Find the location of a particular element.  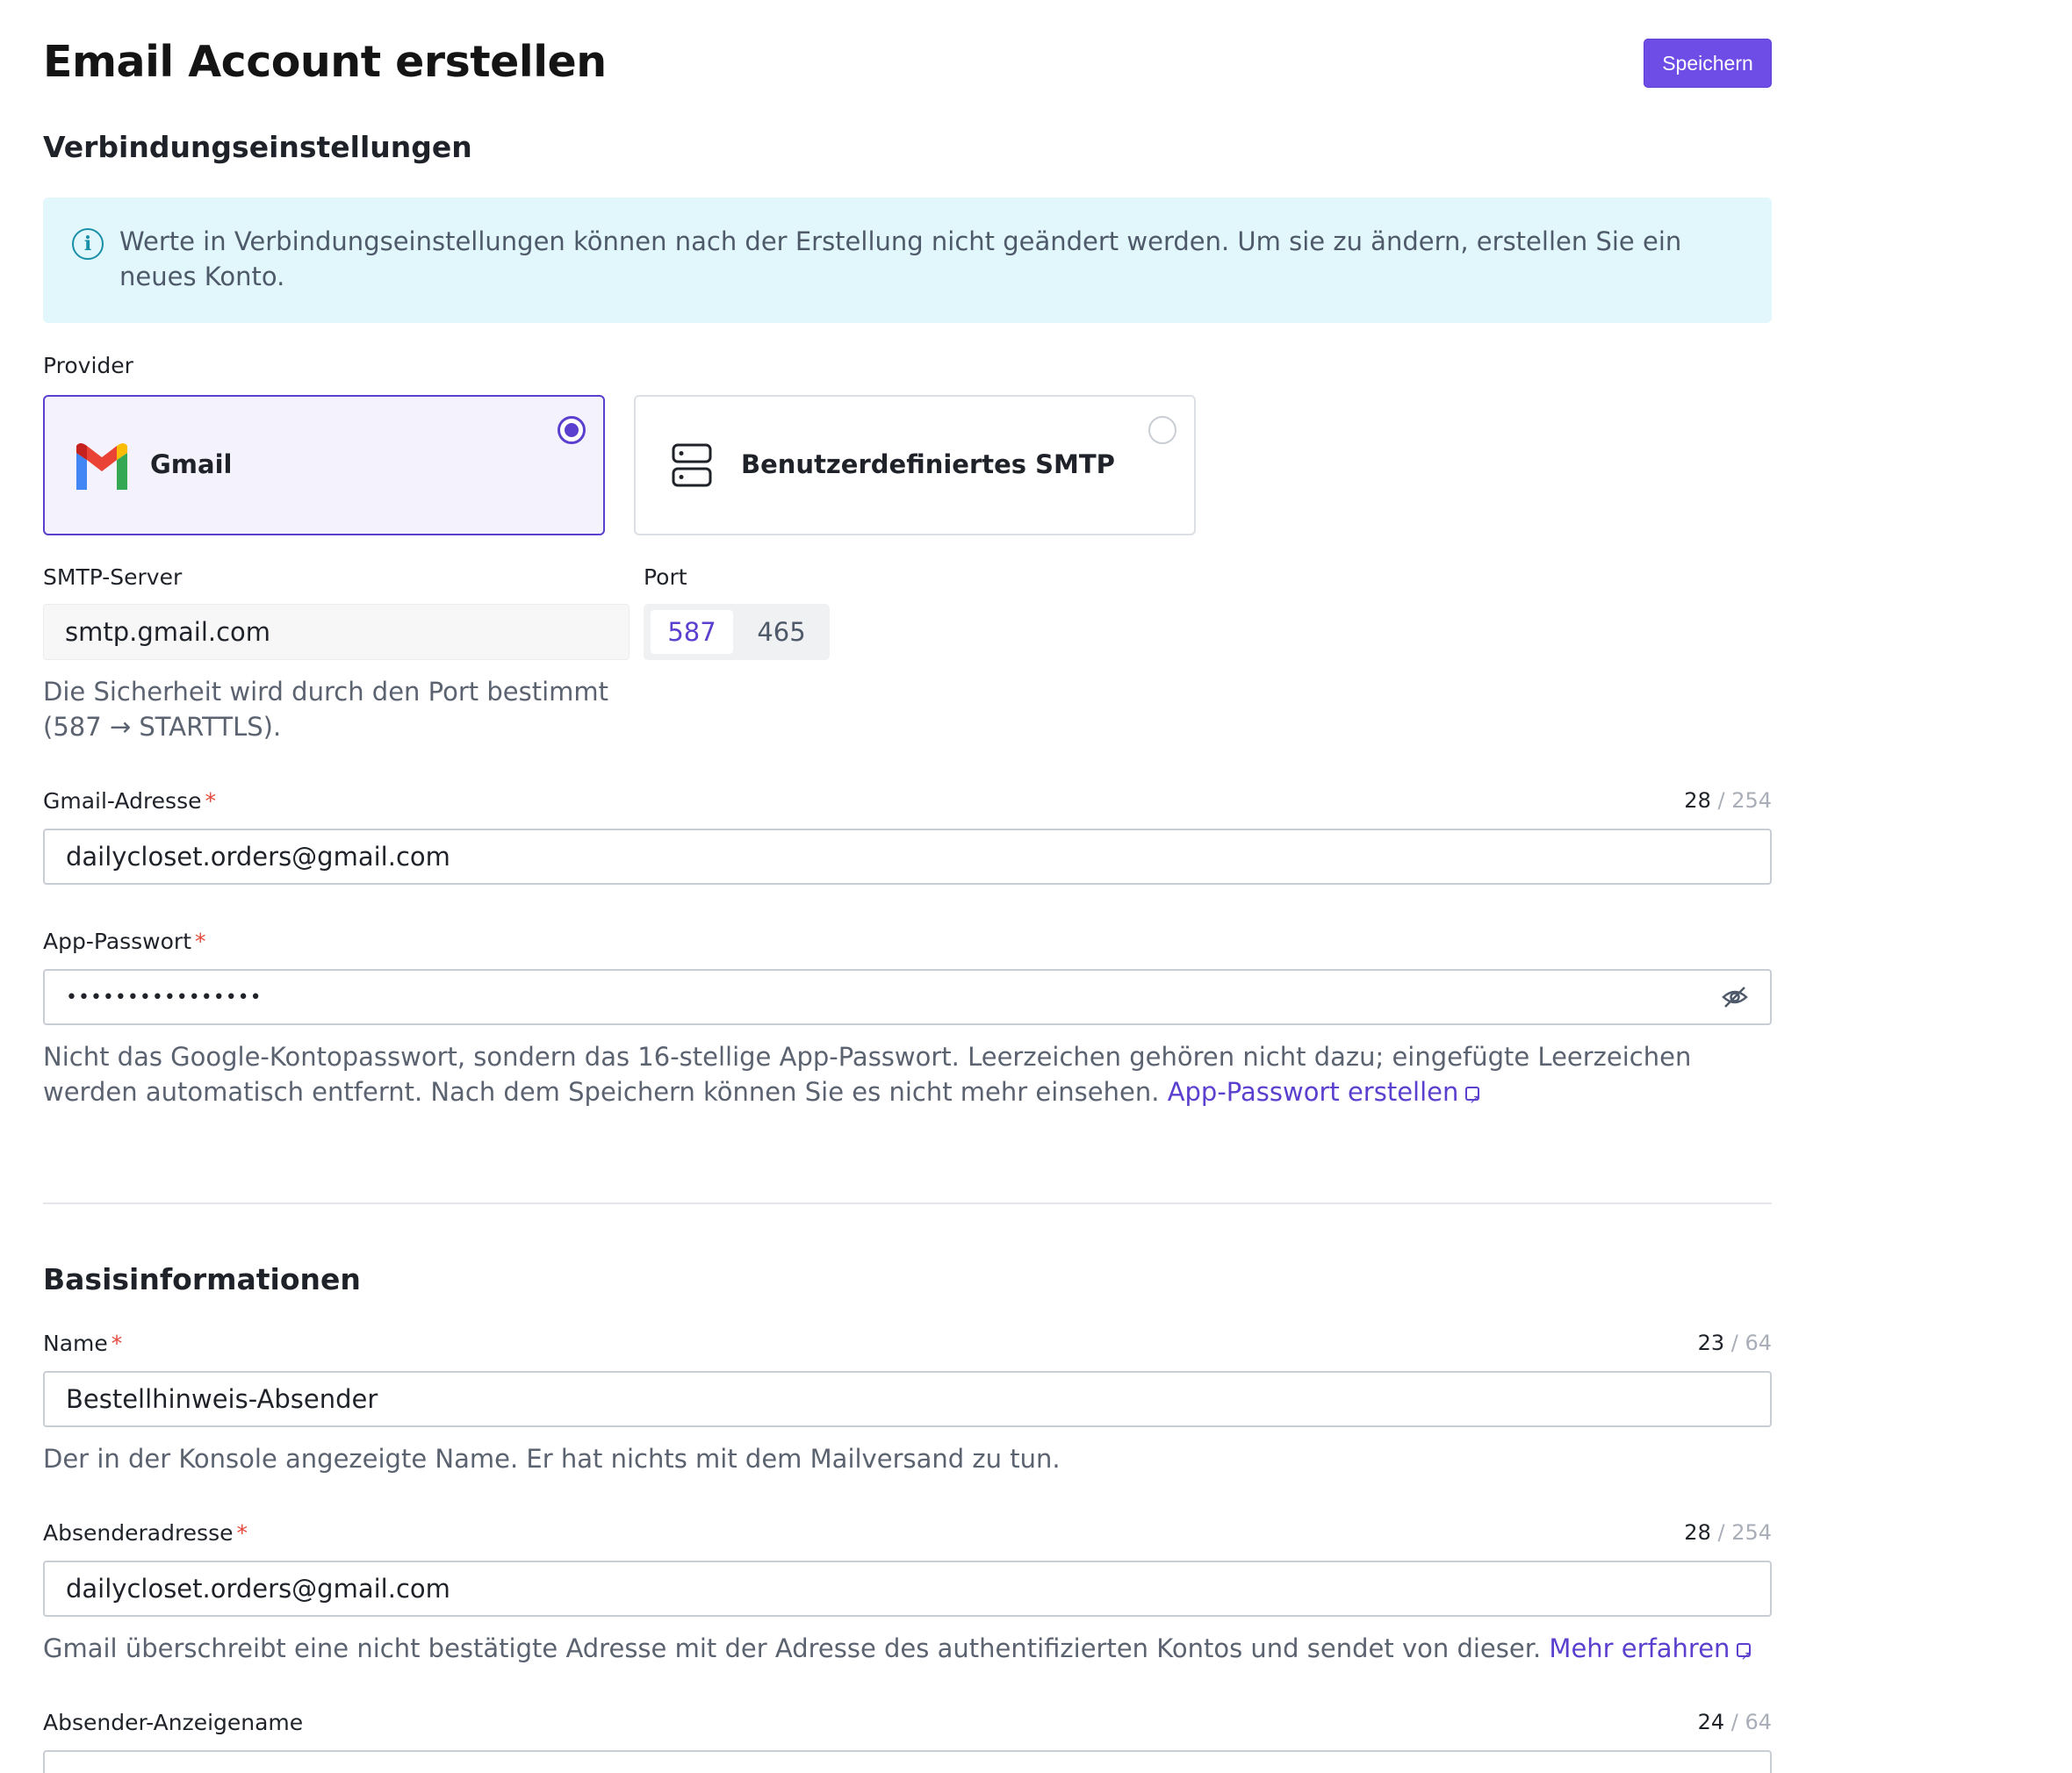

server-icon is located at coordinates (692, 465).